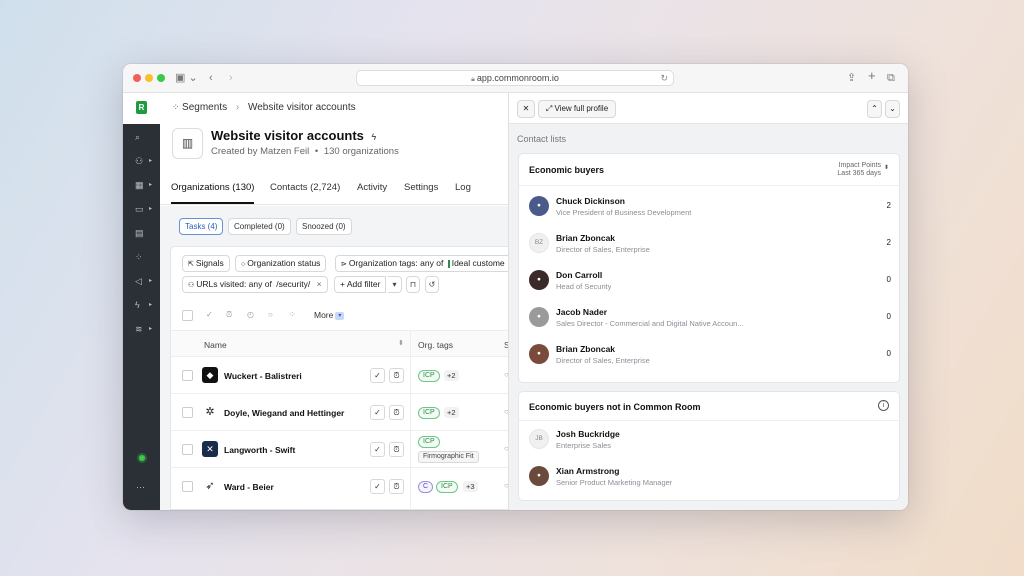 This screenshot has width=1024, height=576. I want to click on info-icon: i, so click(883, 405).